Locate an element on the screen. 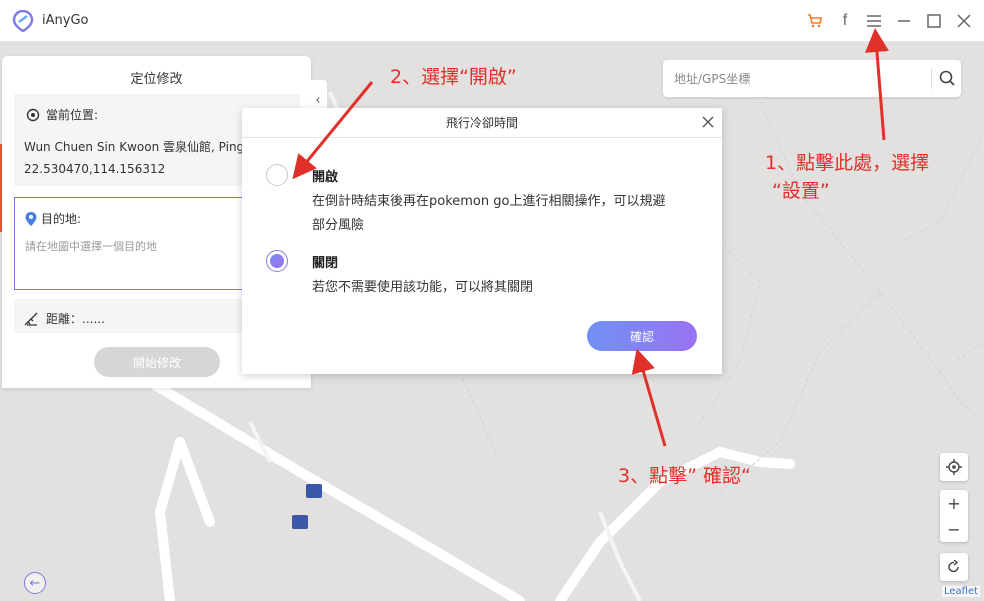 Image resolution: width=984 pixels, height=601 pixels. ruler-icon is located at coordinates (31, 319).